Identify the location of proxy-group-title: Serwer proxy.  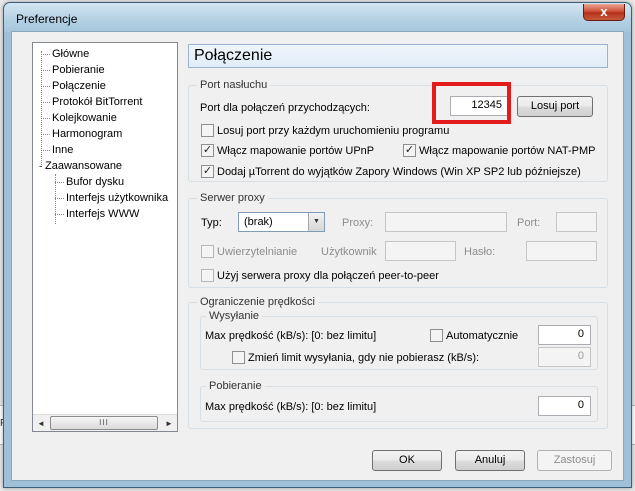
(232, 198).